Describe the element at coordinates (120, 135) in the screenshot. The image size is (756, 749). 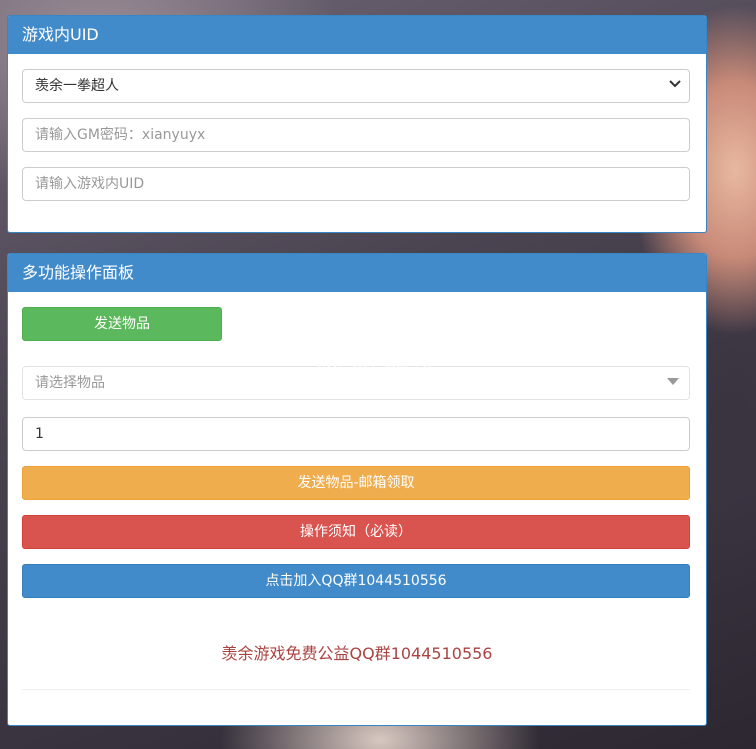
I see `gm-password-placeholder: 请输入GM密码：xianyuyx` at that location.